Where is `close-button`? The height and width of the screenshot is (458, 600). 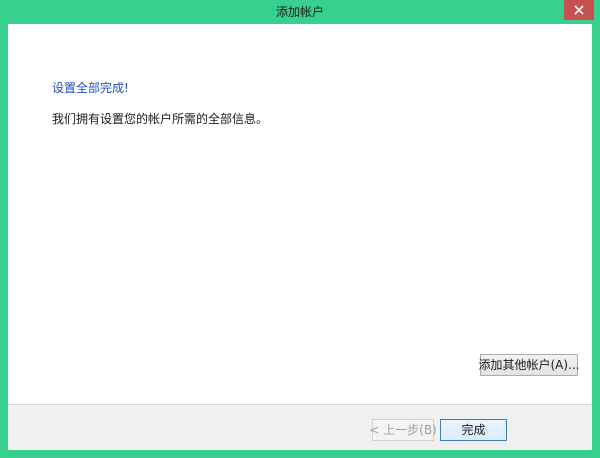
close-button is located at coordinates (579, 10).